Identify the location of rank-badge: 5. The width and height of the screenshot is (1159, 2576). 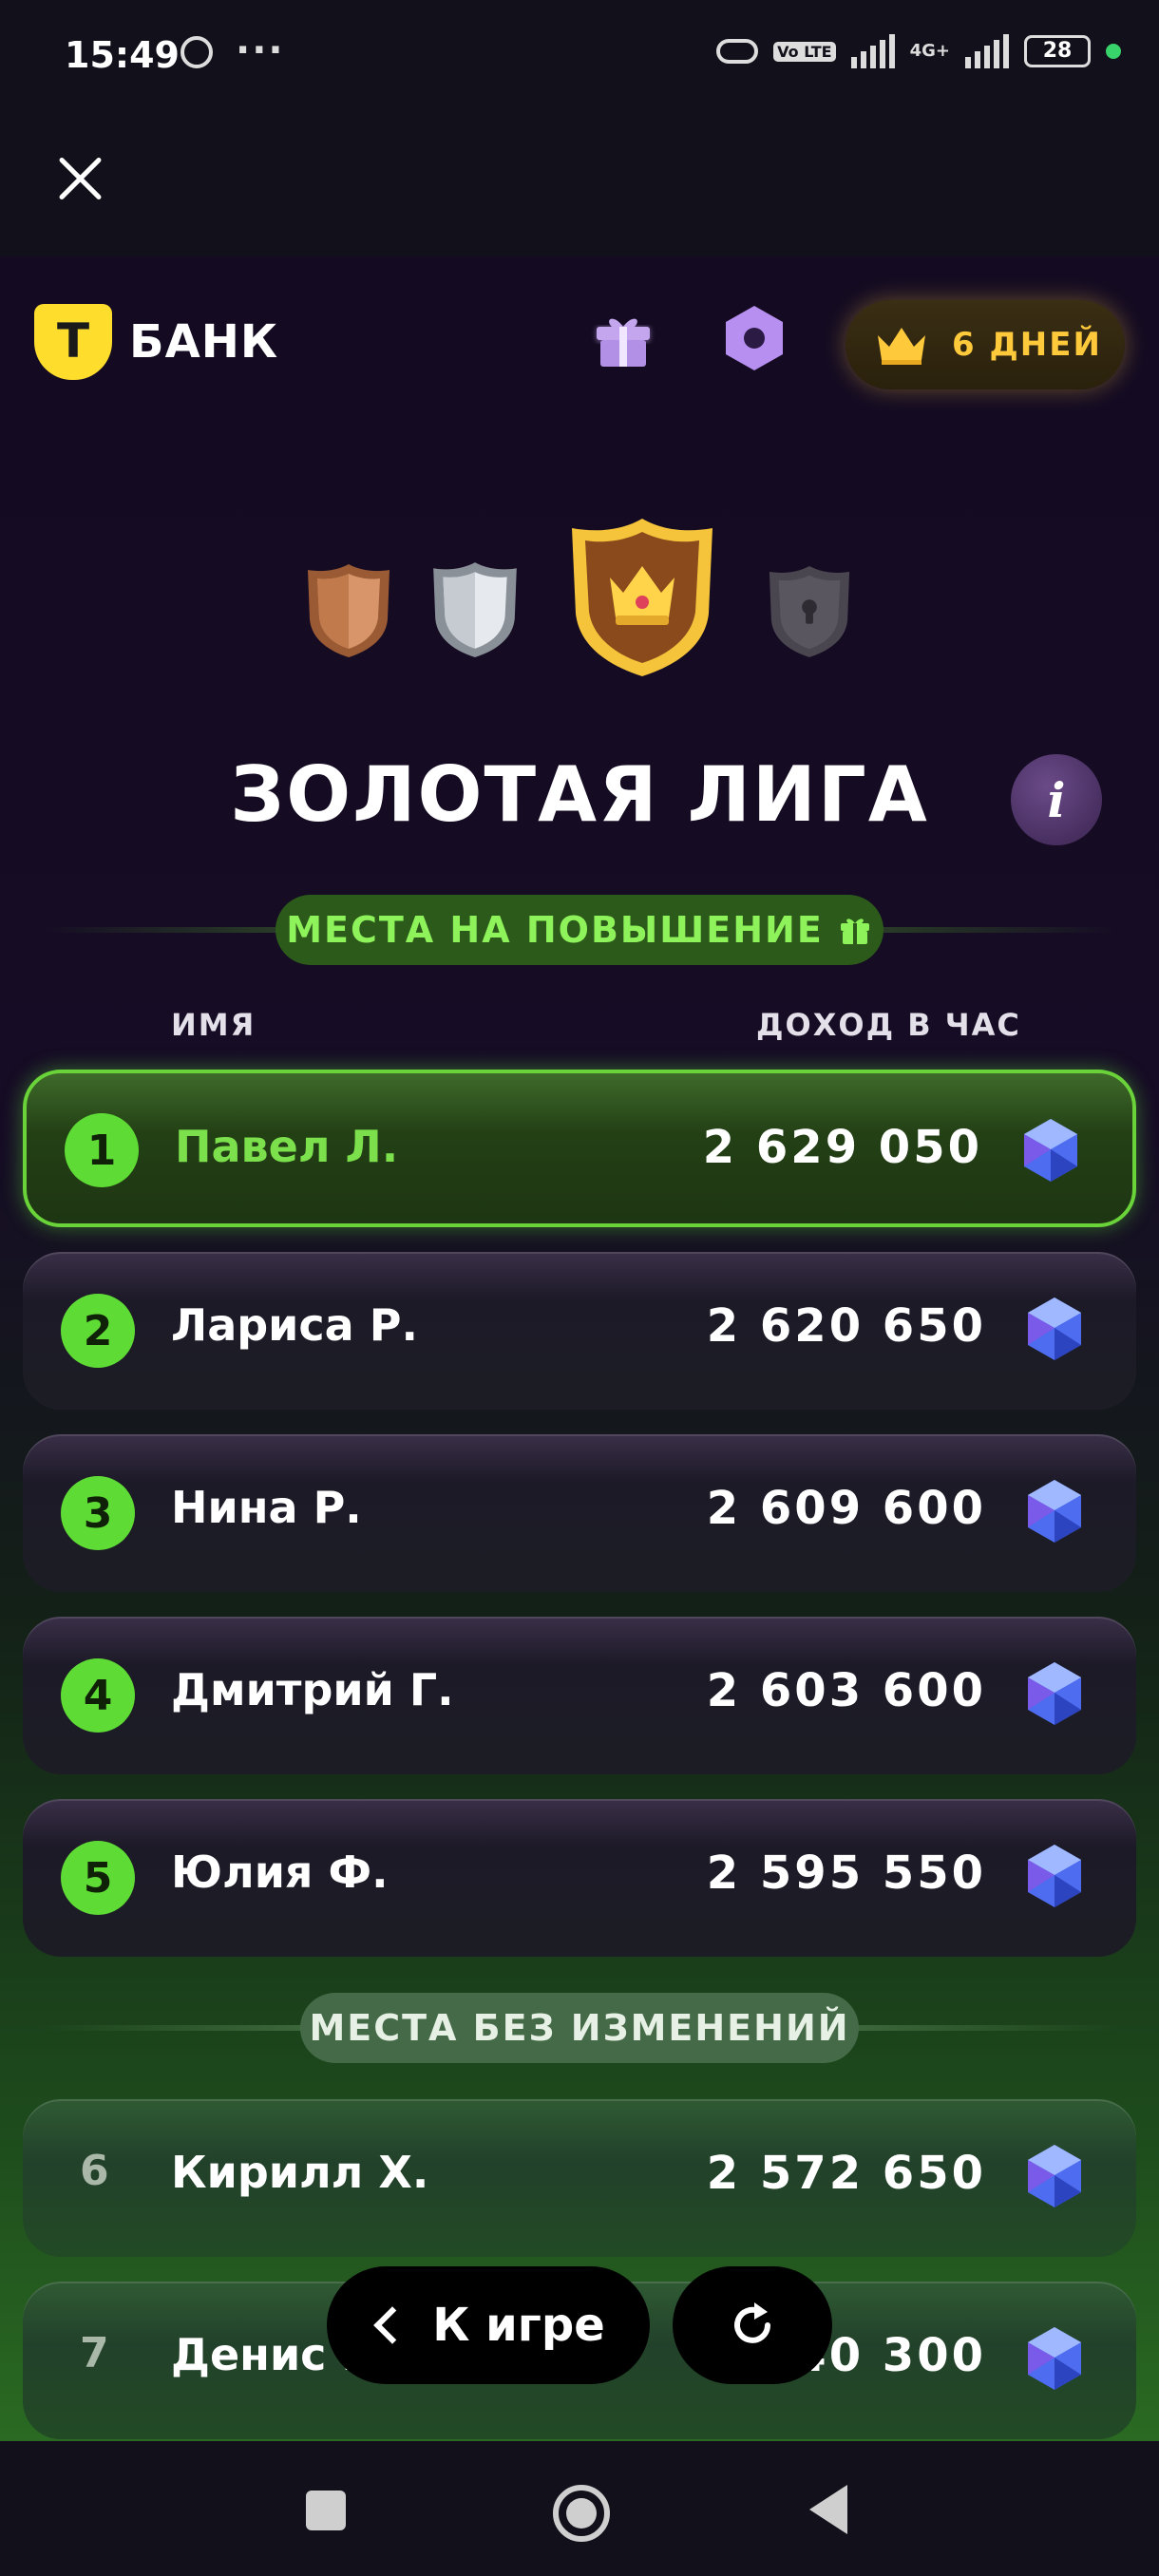
(98, 1878).